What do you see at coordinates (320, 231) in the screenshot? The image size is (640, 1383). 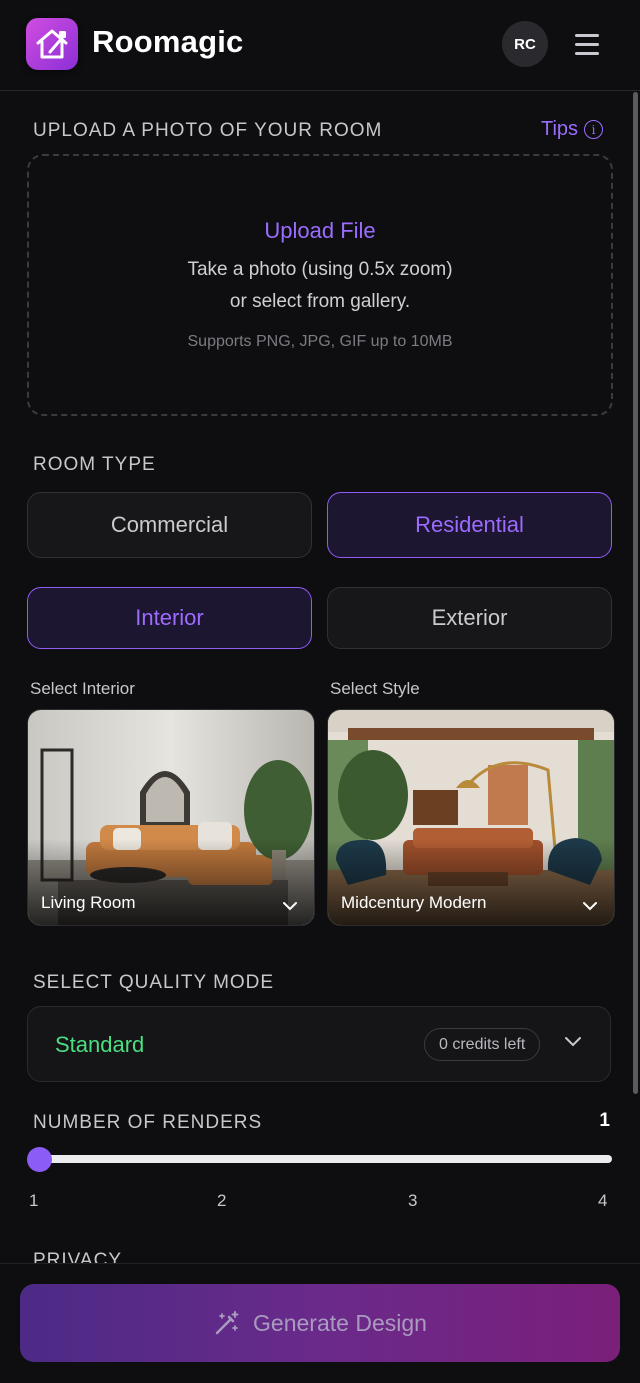 I see `upload-file-link: Upload File` at bounding box center [320, 231].